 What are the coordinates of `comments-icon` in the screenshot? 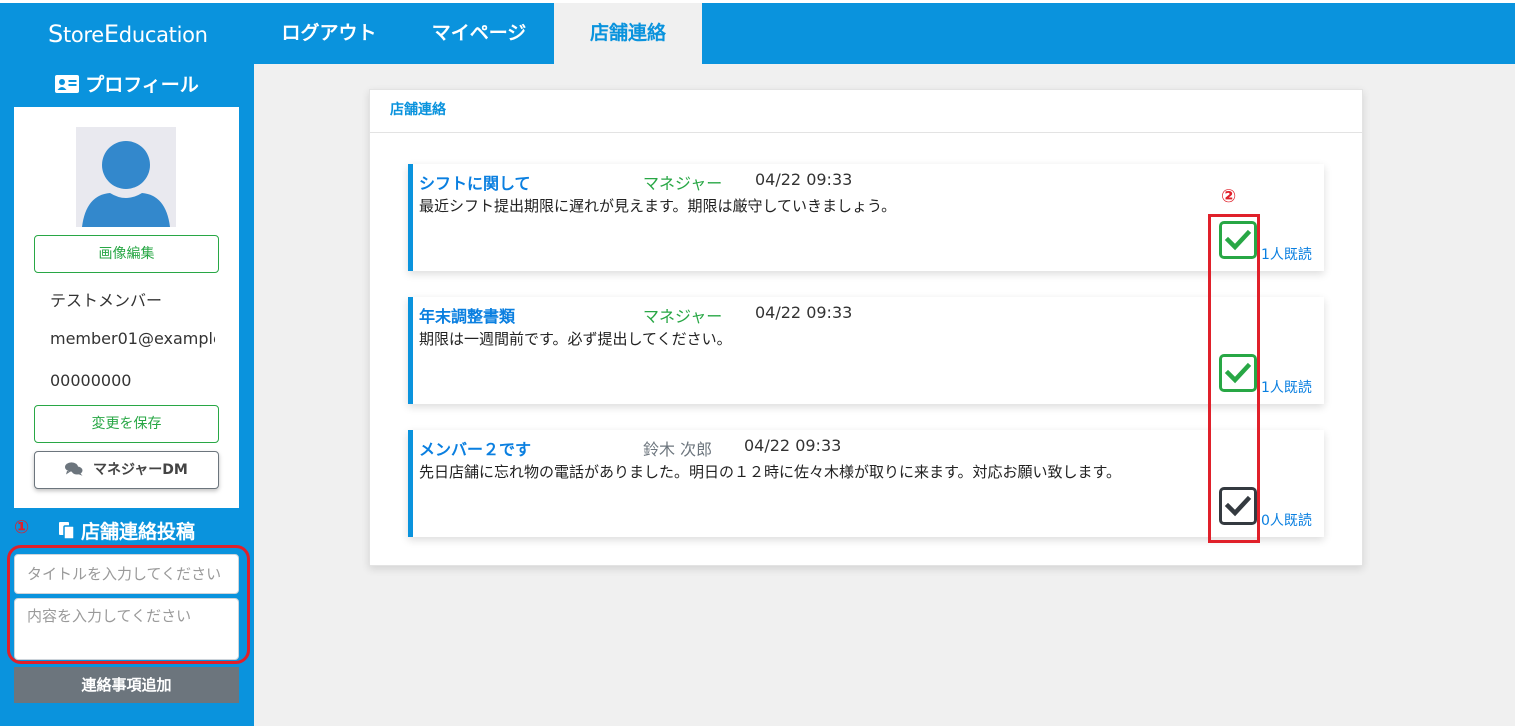 It's located at (79, 470).